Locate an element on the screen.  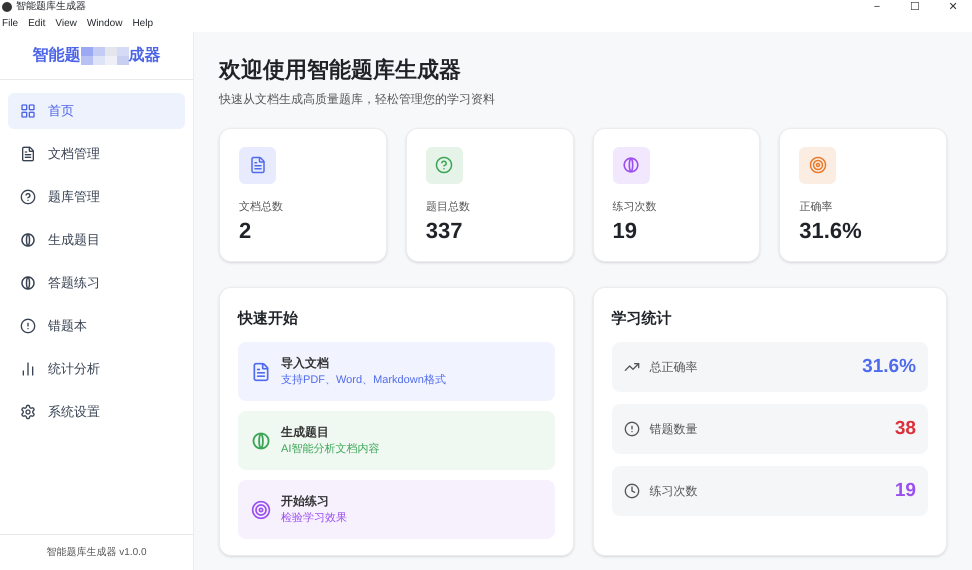
nav-item: 文档管理 is located at coordinates (96, 154).